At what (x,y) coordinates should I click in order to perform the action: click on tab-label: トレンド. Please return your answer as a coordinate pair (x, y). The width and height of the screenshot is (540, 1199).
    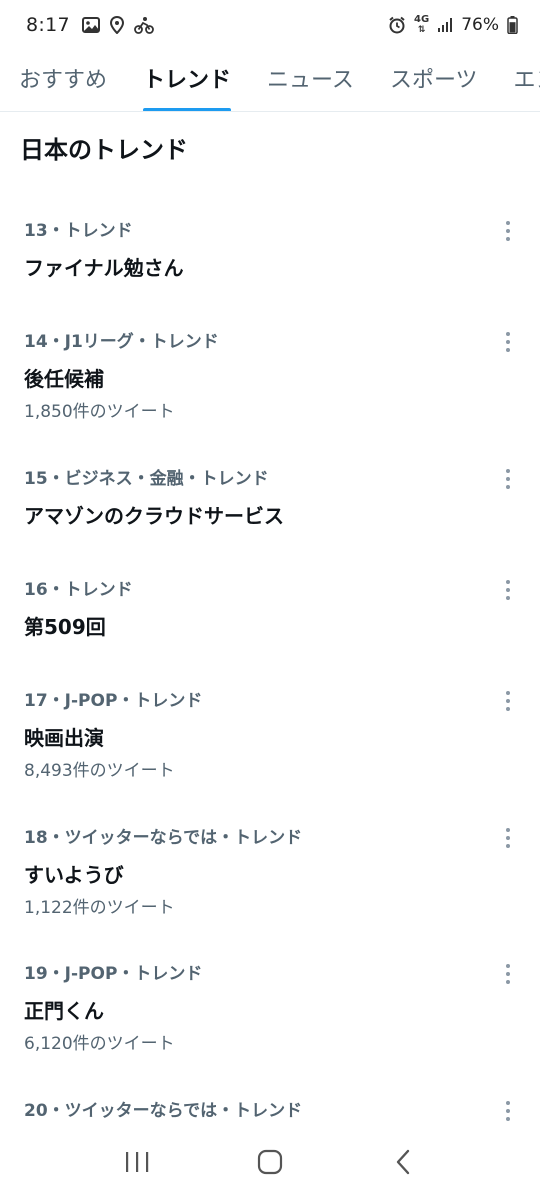
    Looking at the image, I should click on (187, 80).